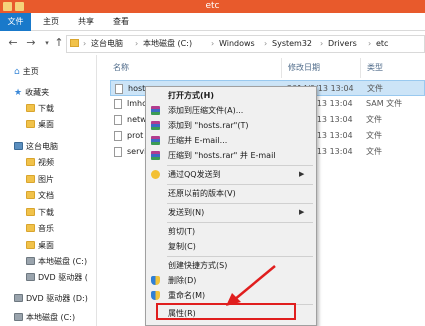  What do you see at coordinates (304, 68) in the screenshot?
I see `column-header-date: 修改日期` at bounding box center [304, 68].